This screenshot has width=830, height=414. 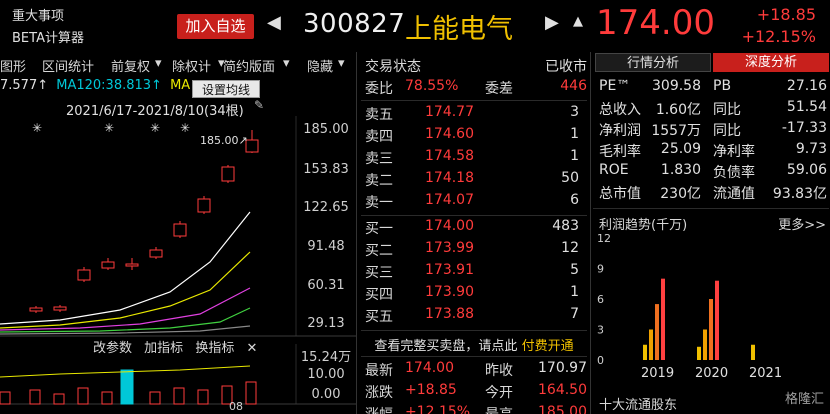 I want to click on buy-row: 买一 174.00 483, so click(x=476, y=229).